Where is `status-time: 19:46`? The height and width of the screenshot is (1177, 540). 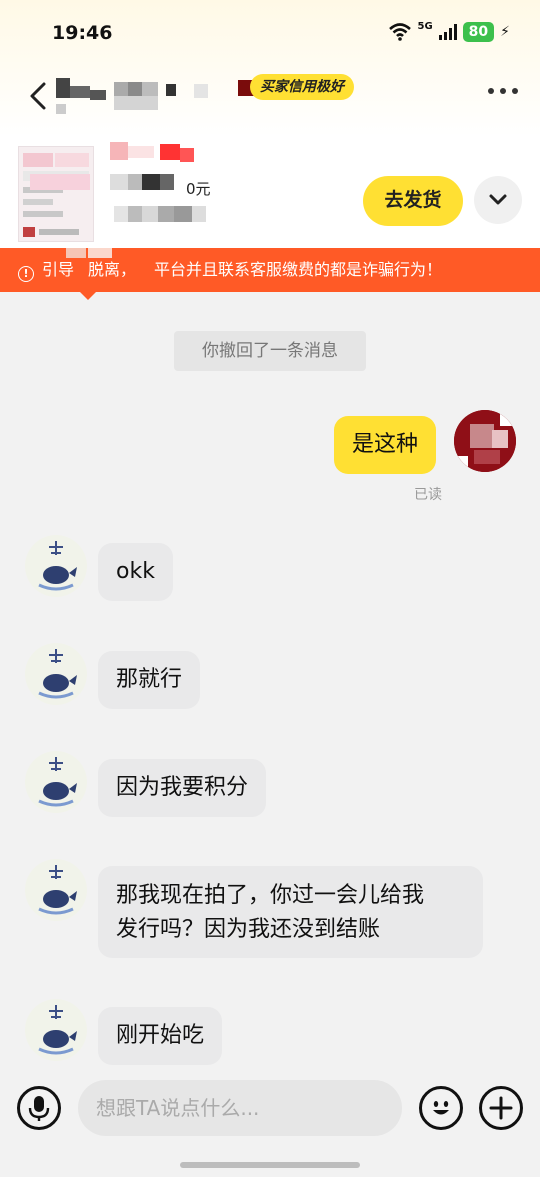 status-time: 19:46 is located at coordinates (82, 33).